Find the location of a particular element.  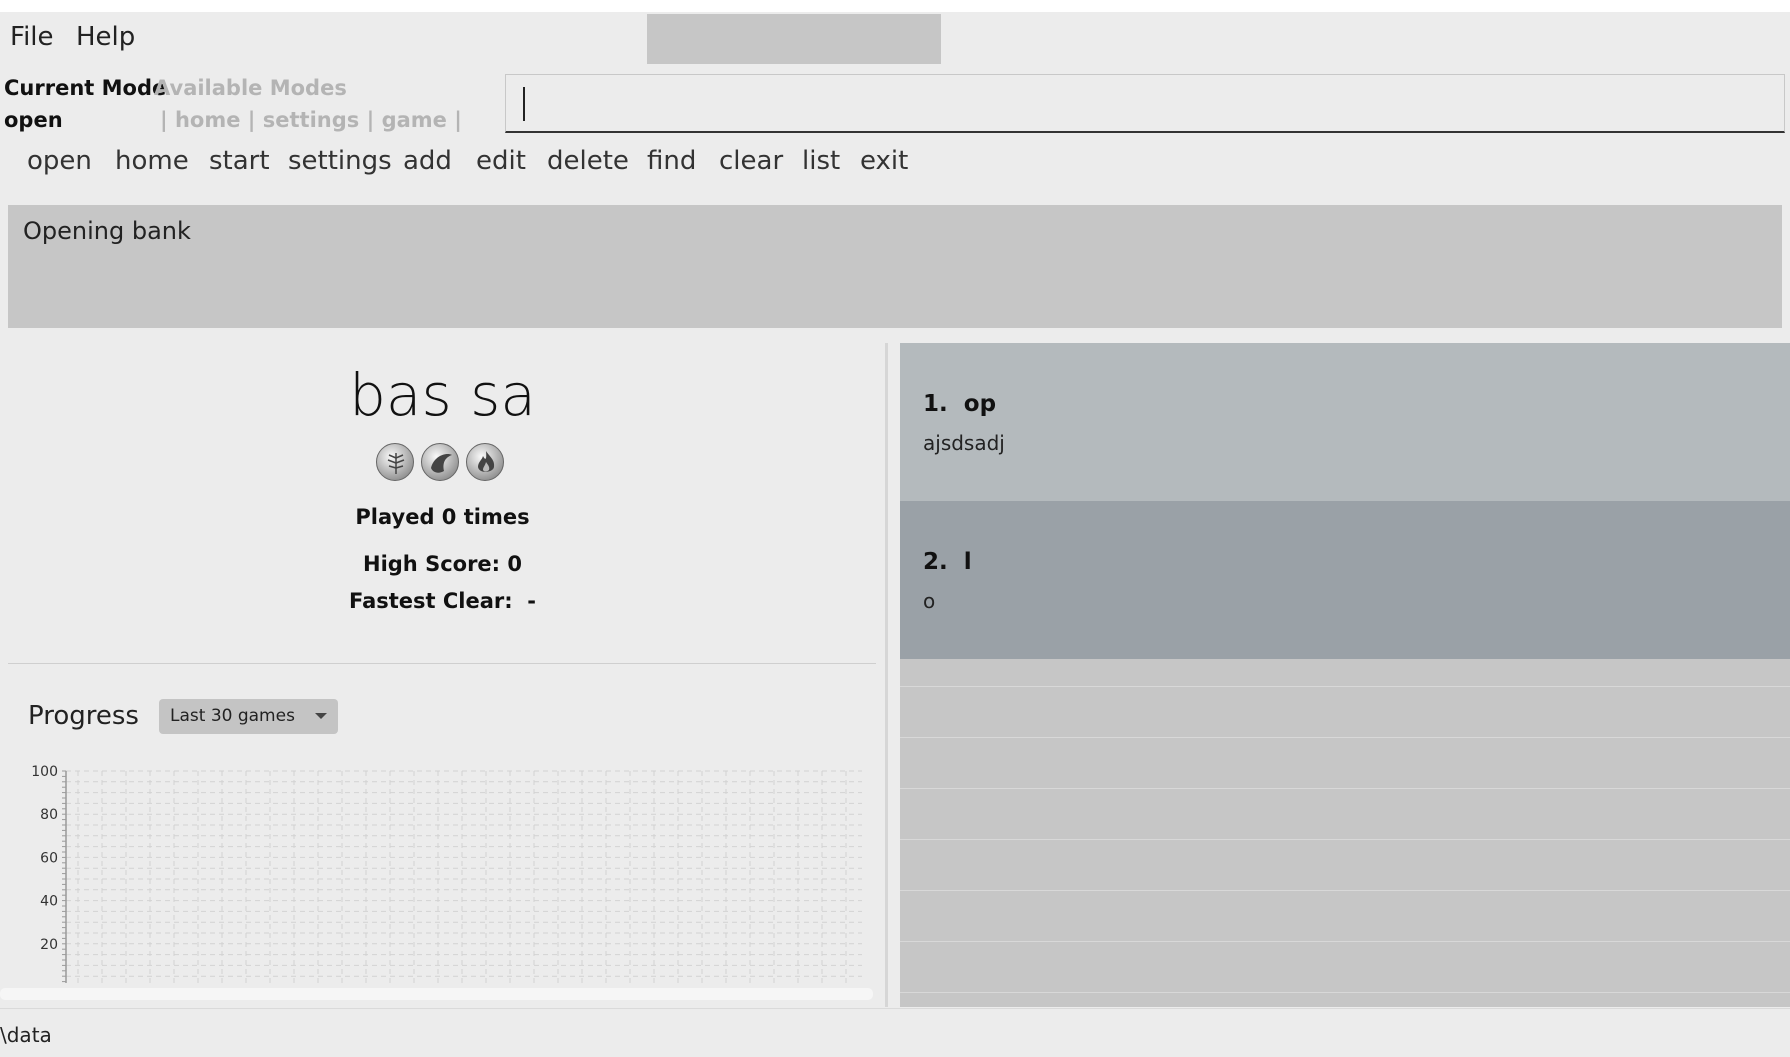

panel-divider is located at coordinates (886, 675).